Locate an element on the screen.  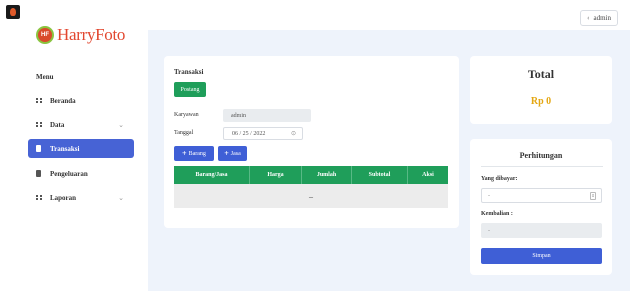
col-aksi: Aksi is located at coordinates (428, 175).